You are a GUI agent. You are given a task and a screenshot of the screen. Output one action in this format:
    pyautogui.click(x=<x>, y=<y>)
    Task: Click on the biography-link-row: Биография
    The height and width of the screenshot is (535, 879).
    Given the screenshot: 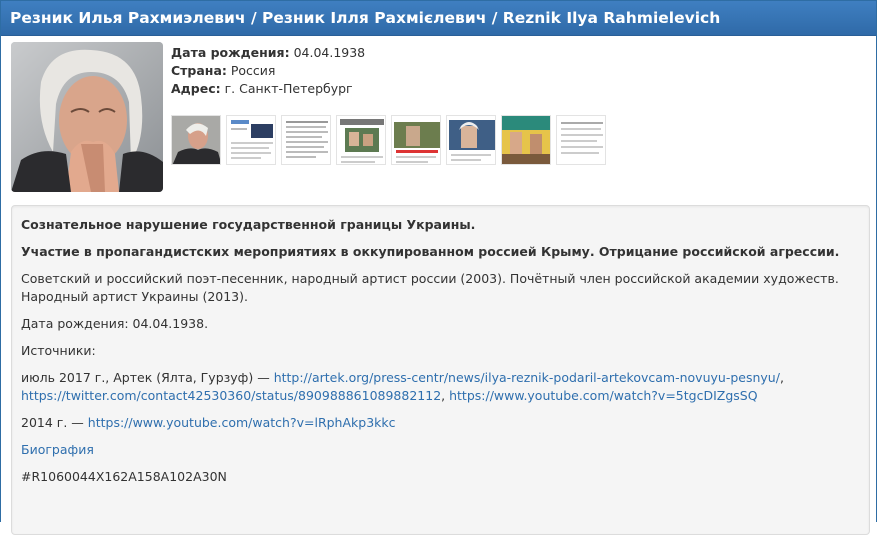 What is the action you would take?
    pyautogui.click(x=440, y=450)
    